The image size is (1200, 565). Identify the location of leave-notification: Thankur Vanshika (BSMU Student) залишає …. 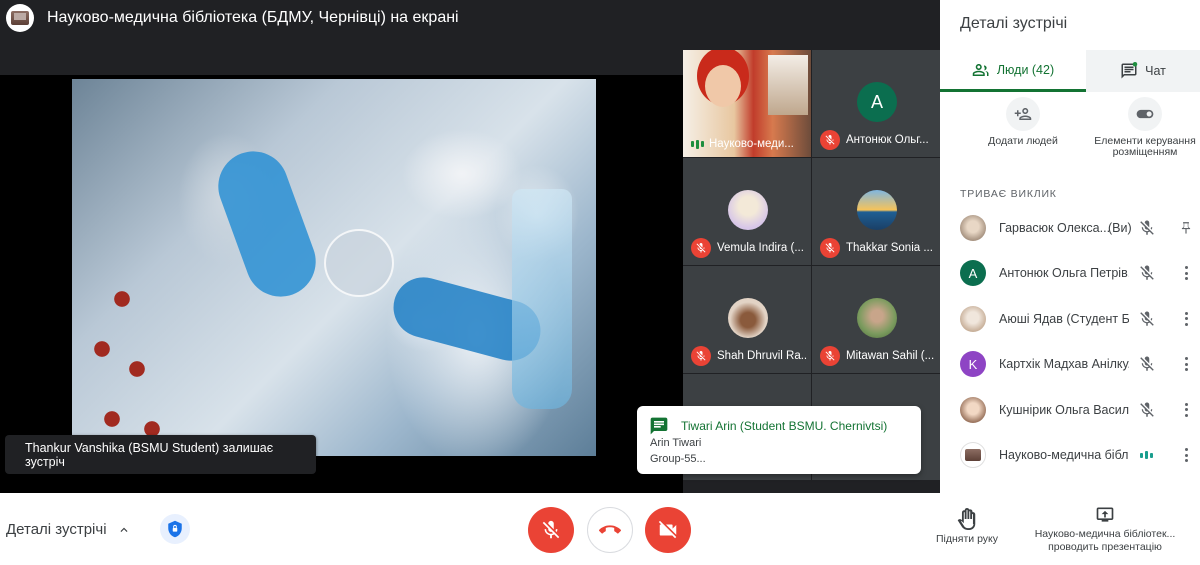
(160, 454).